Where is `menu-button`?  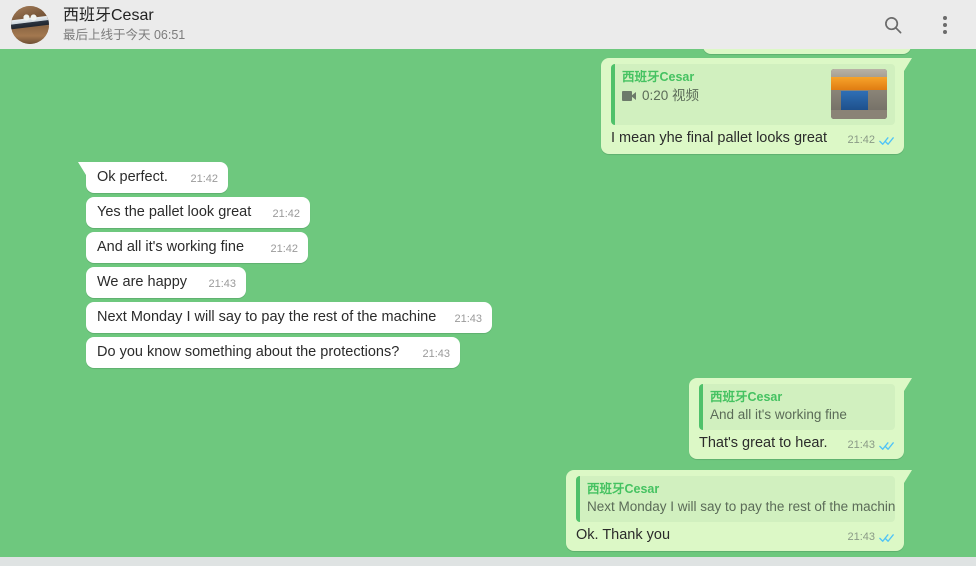
menu-button is located at coordinates (945, 25).